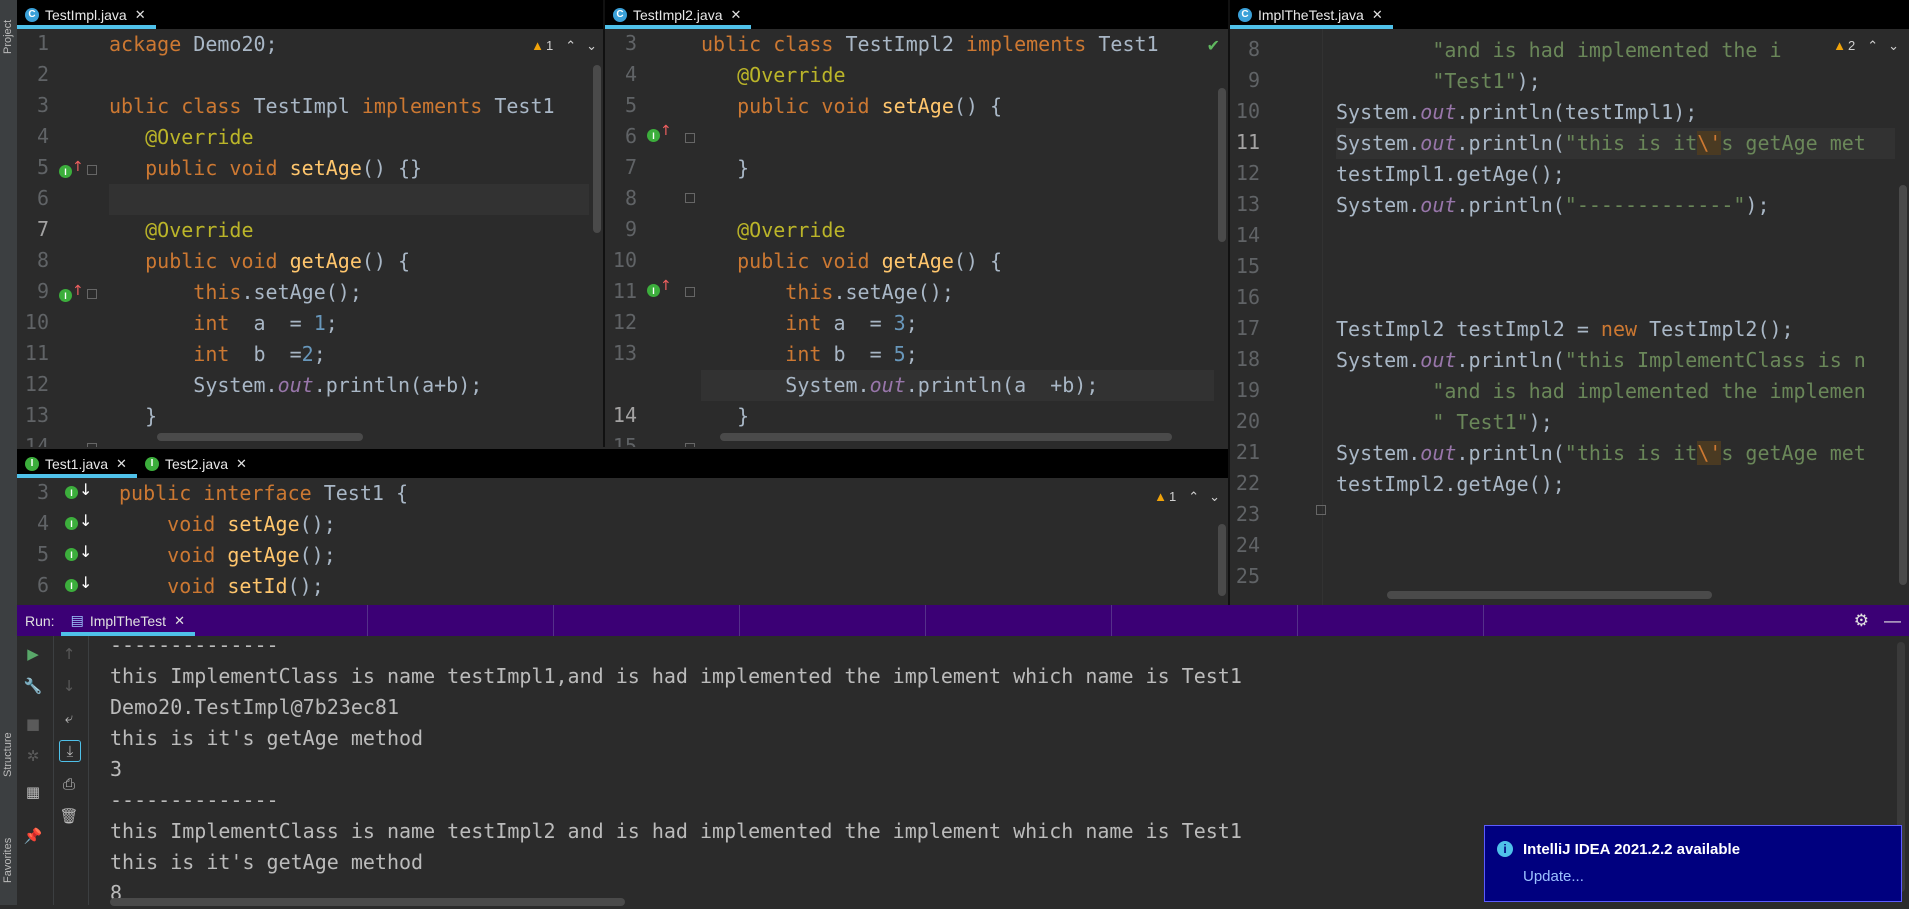 The width and height of the screenshot is (1909, 909). I want to click on run-toolbar: Run: ▤ ImplTheTest ✕ ⚙ —, so click(963, 620).